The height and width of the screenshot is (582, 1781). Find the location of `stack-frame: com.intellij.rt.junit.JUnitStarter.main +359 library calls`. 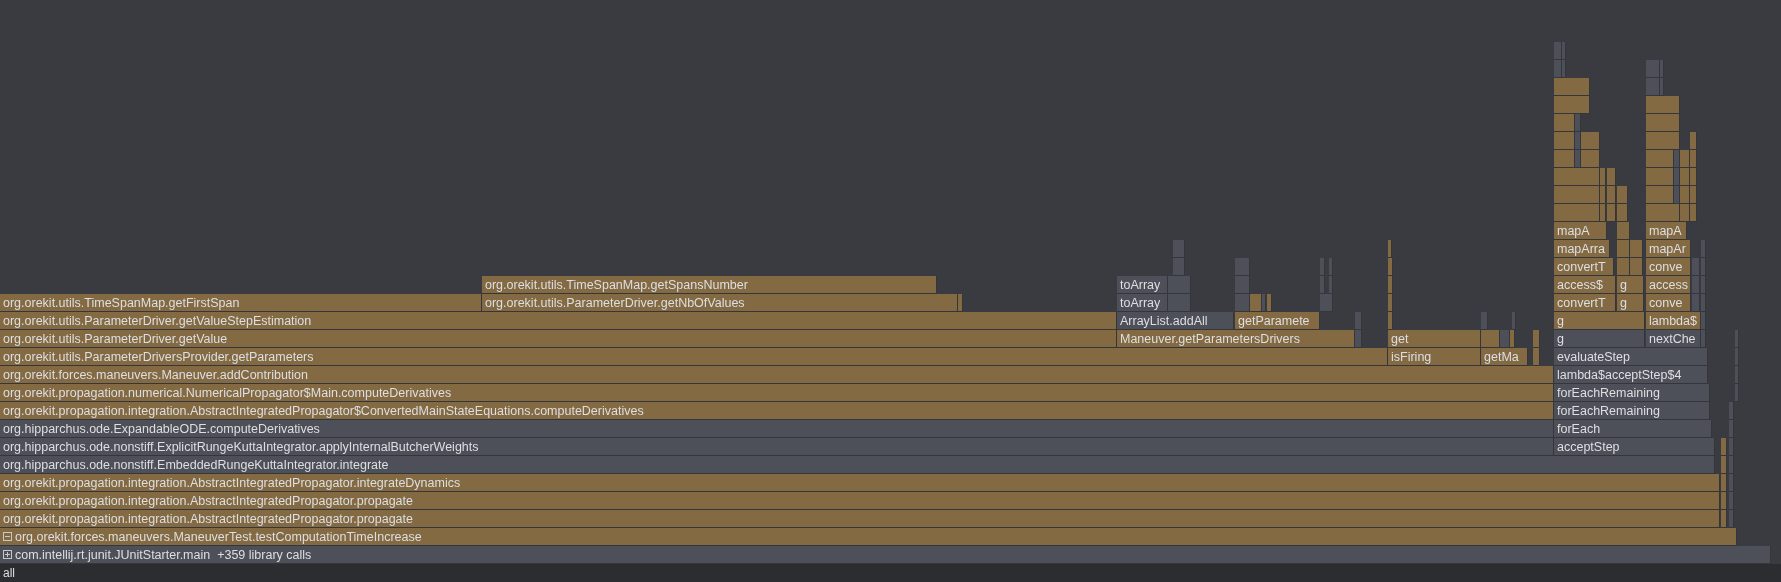

stack-frame: com.intellij.rt.junit.JUnitStarter.main +359 library calls is located at coordinates (885, 555).